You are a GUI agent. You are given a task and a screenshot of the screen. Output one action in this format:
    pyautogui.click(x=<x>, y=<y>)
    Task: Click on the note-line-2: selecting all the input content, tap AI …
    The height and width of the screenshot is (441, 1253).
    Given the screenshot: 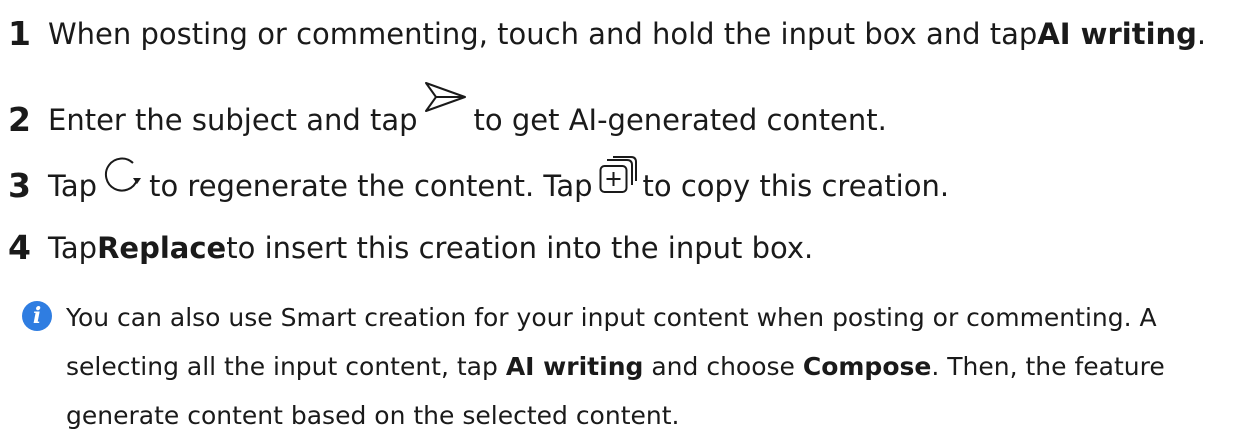 What is the action you would take?
    pyautogui.click(x=615, y=367)
    